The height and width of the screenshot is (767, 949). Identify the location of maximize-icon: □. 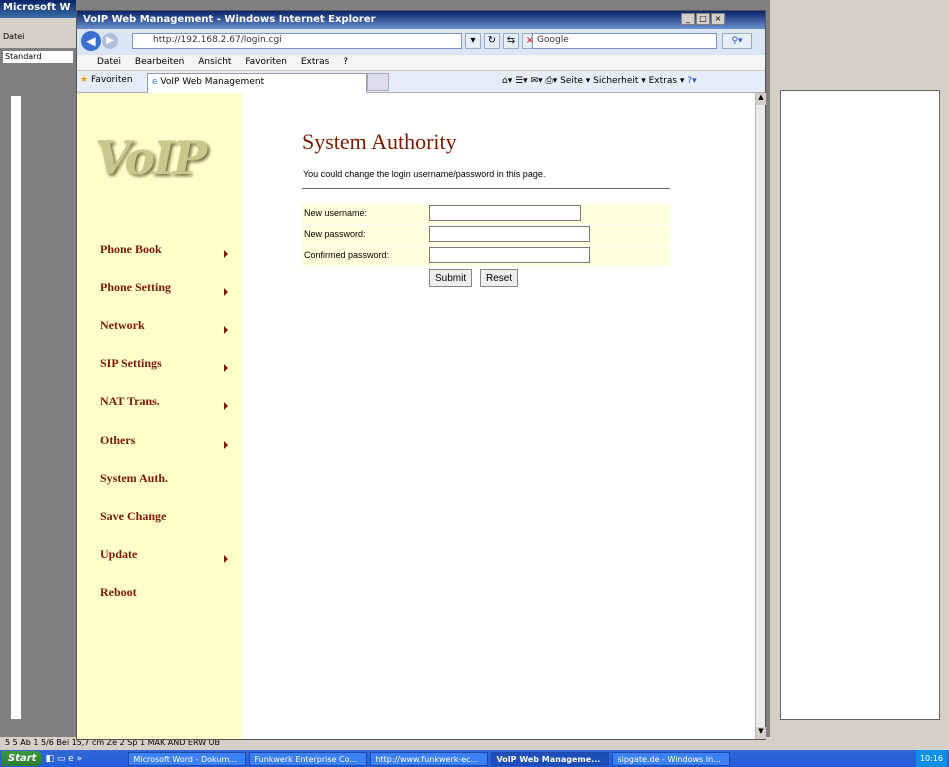
(703, 19).